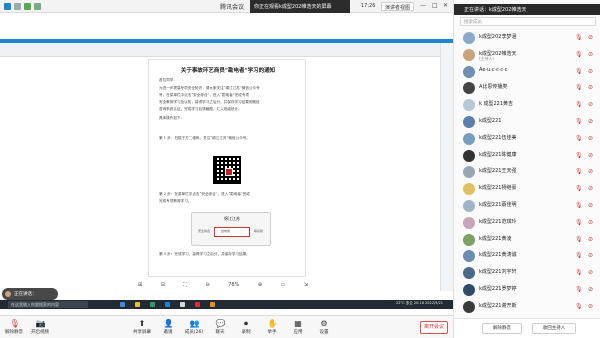  I want to click on member-row: k成型221杨继豪 🎙 ⊘, so click(527, 190).